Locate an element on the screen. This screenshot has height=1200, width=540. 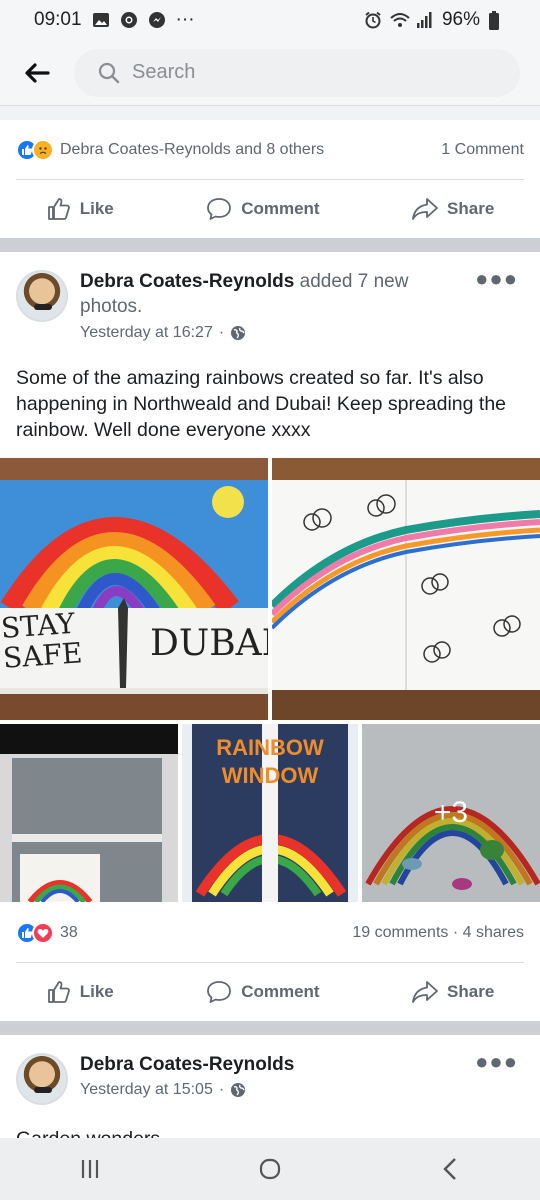
photo-4: RAINBOW WINDOW is located at coordinates (270, 813).